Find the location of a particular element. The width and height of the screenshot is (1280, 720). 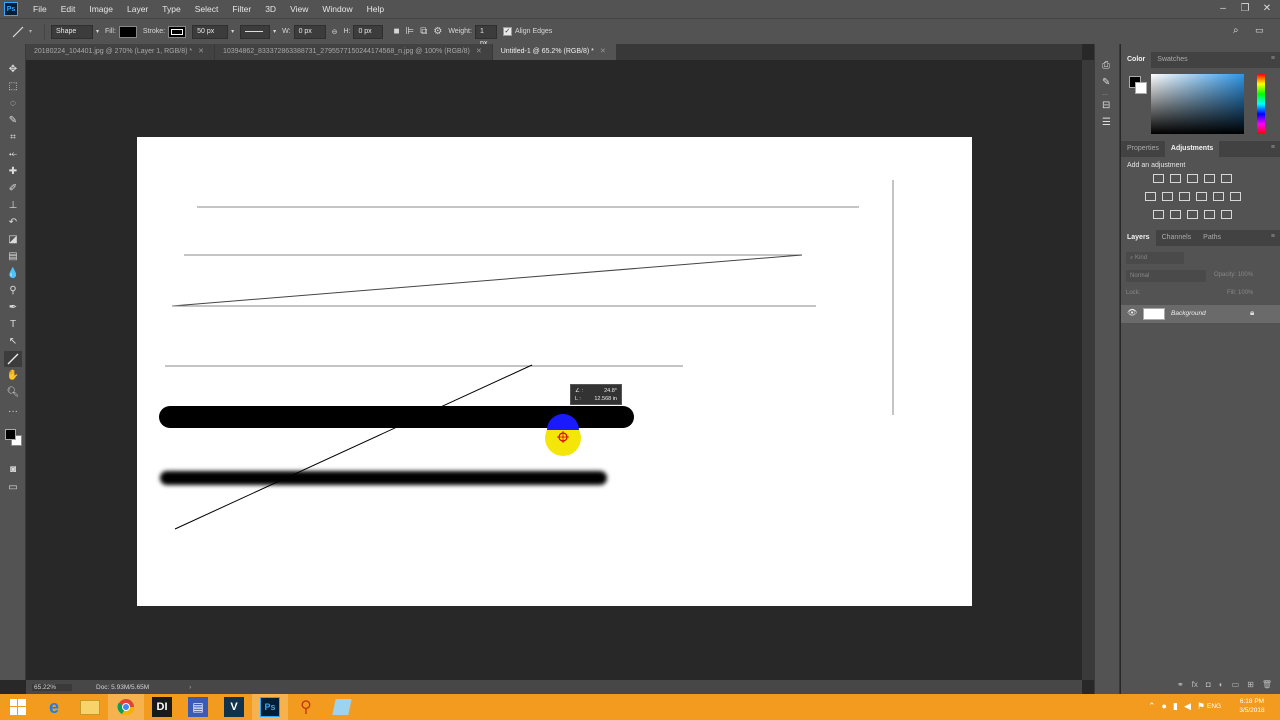

color-picker-field is located at coordinates (1197, 104).